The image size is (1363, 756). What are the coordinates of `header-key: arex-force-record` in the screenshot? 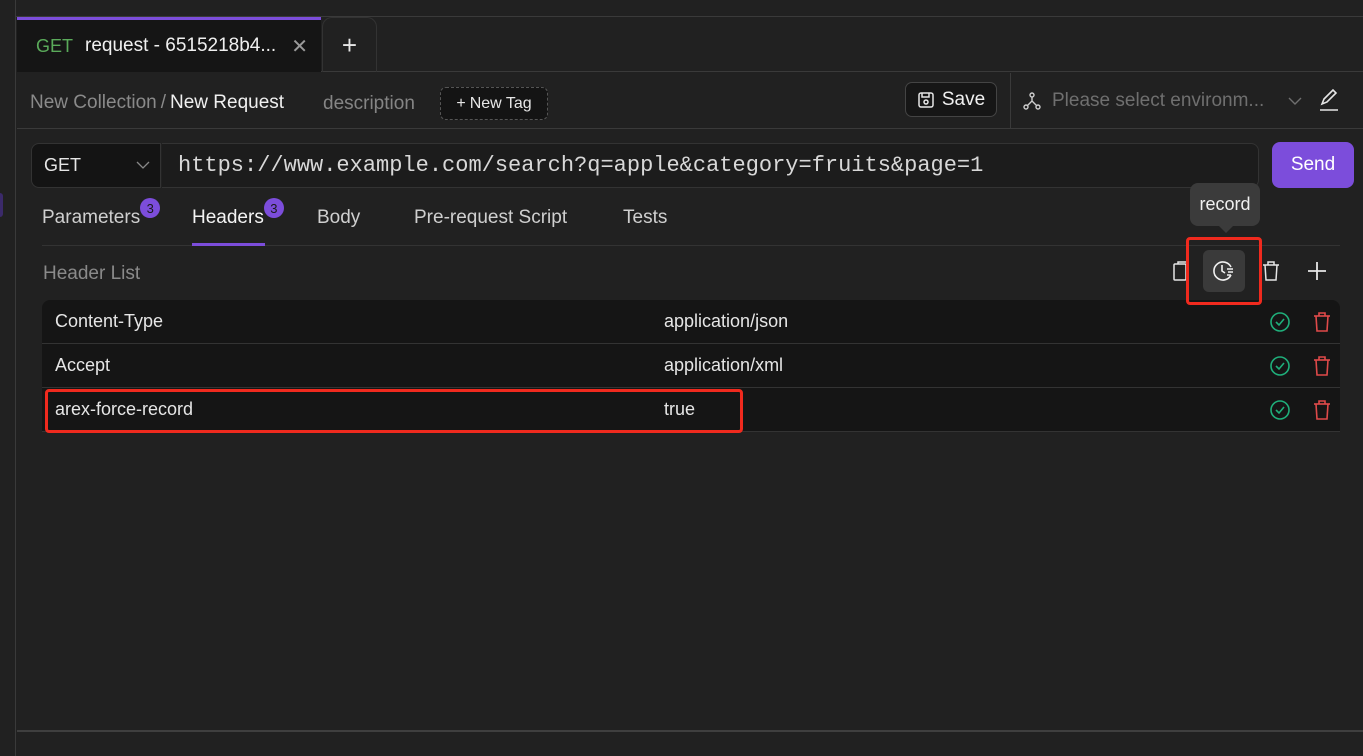 It's located at (124, 409).